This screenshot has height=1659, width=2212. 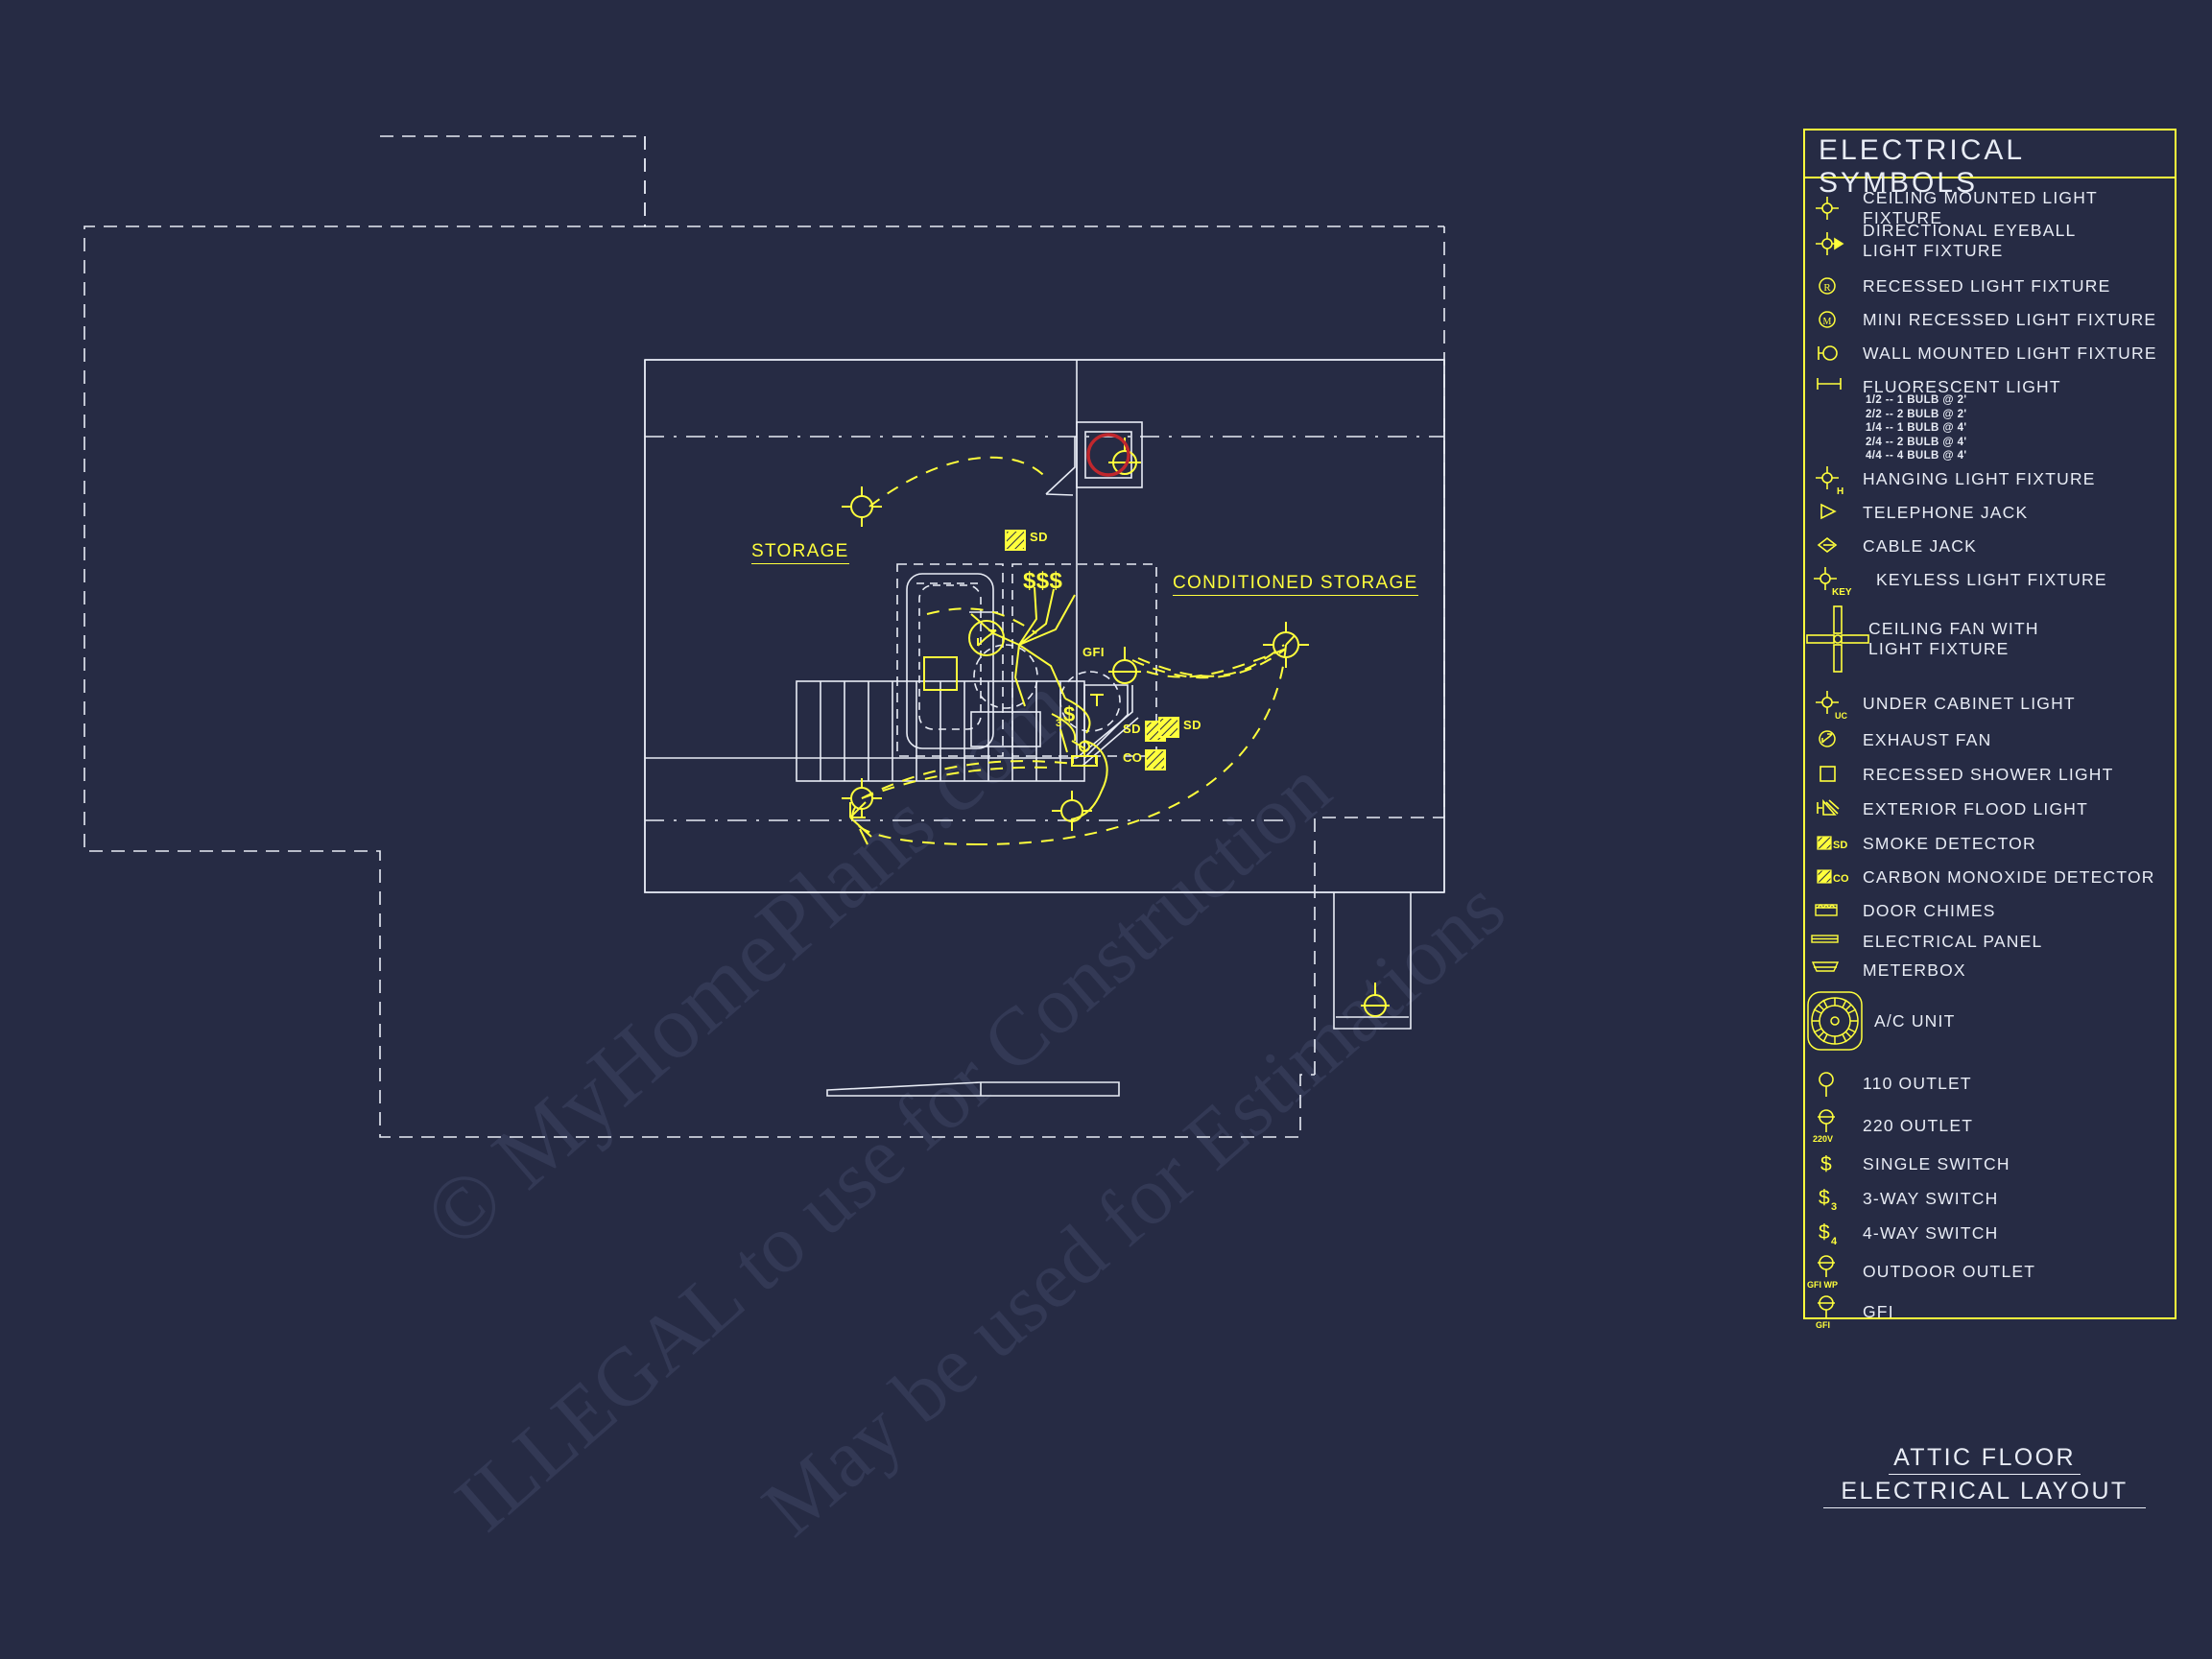 I want to click on legend-row-under-cabinet-light: UC UNDER CABINET LIGHT, so click(x=1940, y=705).